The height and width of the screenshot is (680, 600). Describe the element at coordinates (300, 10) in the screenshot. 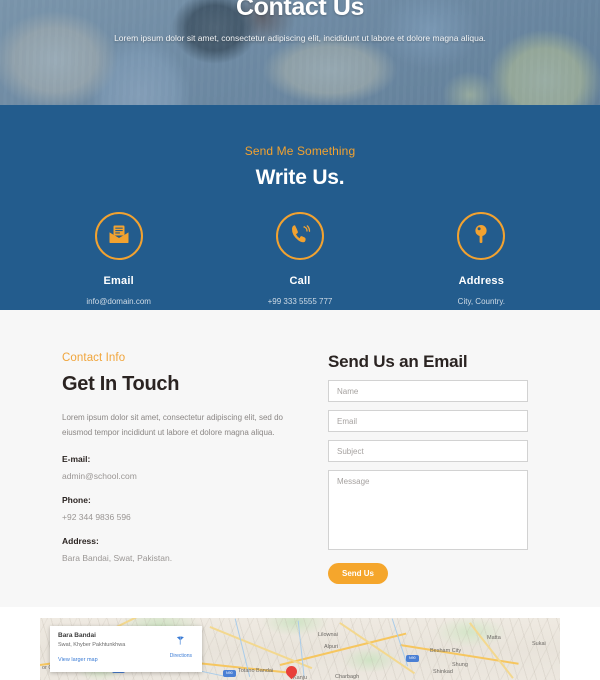

I see `page-title: Contact Us` at that location.